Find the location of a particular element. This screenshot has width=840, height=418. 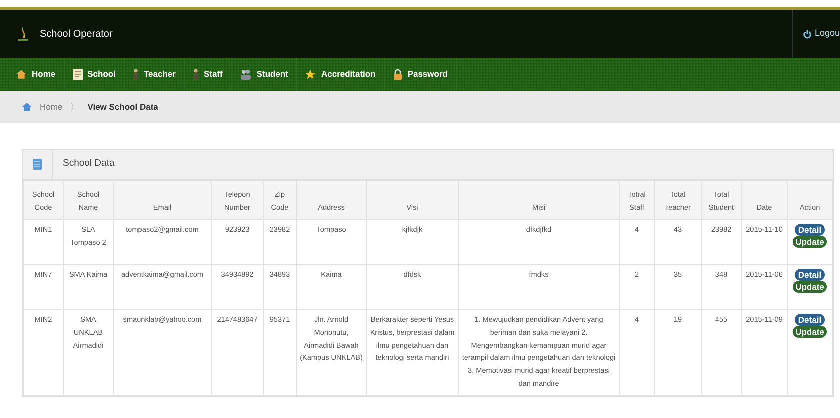

breadcrumb-current: View School Data is located at coordinates (123, 107).